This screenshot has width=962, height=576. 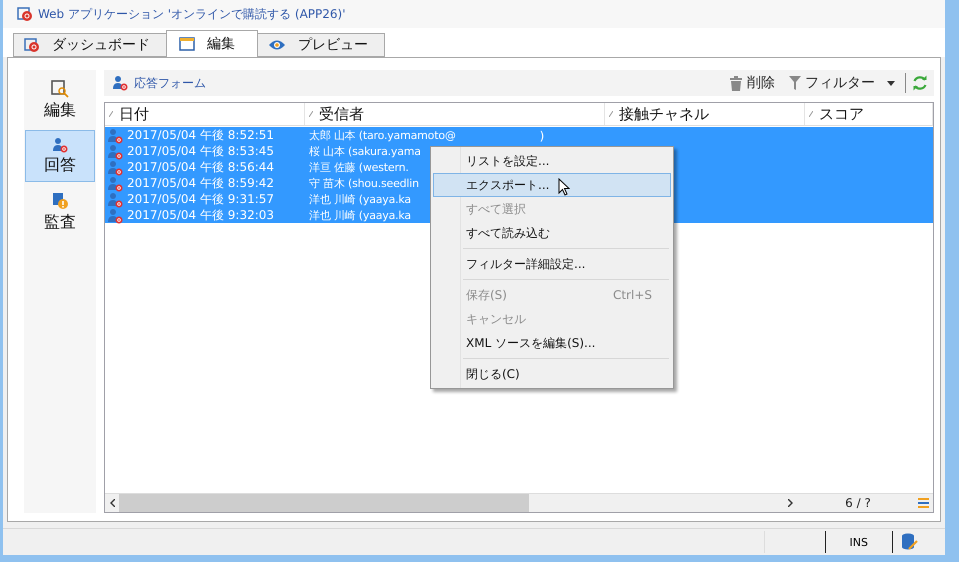 What do you see at coordinates (859, 542) in the screenshot?
I see `status-mode: INS` at bounding box center [859, 542].